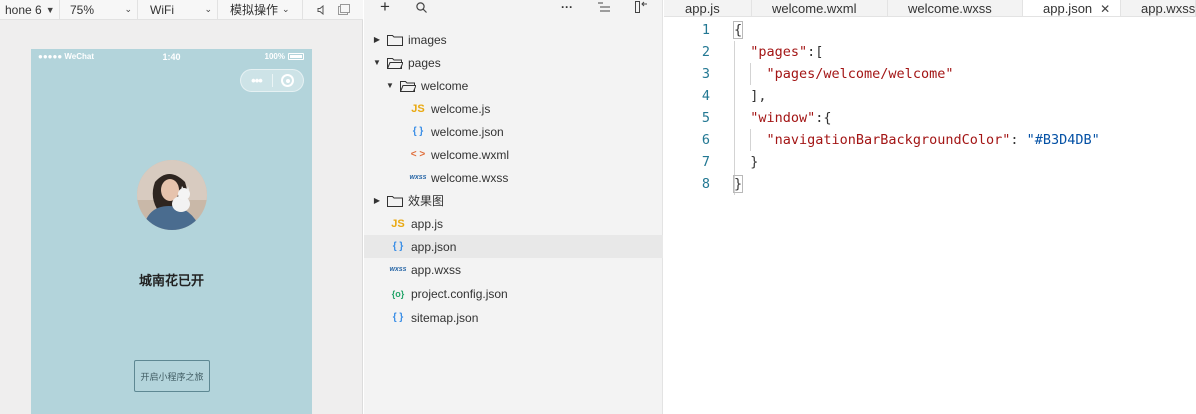 This screenshot has height=414, width=1196. Describe the element at coordinates (418, 154) in the screenshot. I see `wxml-file-icon: < >` at that location.